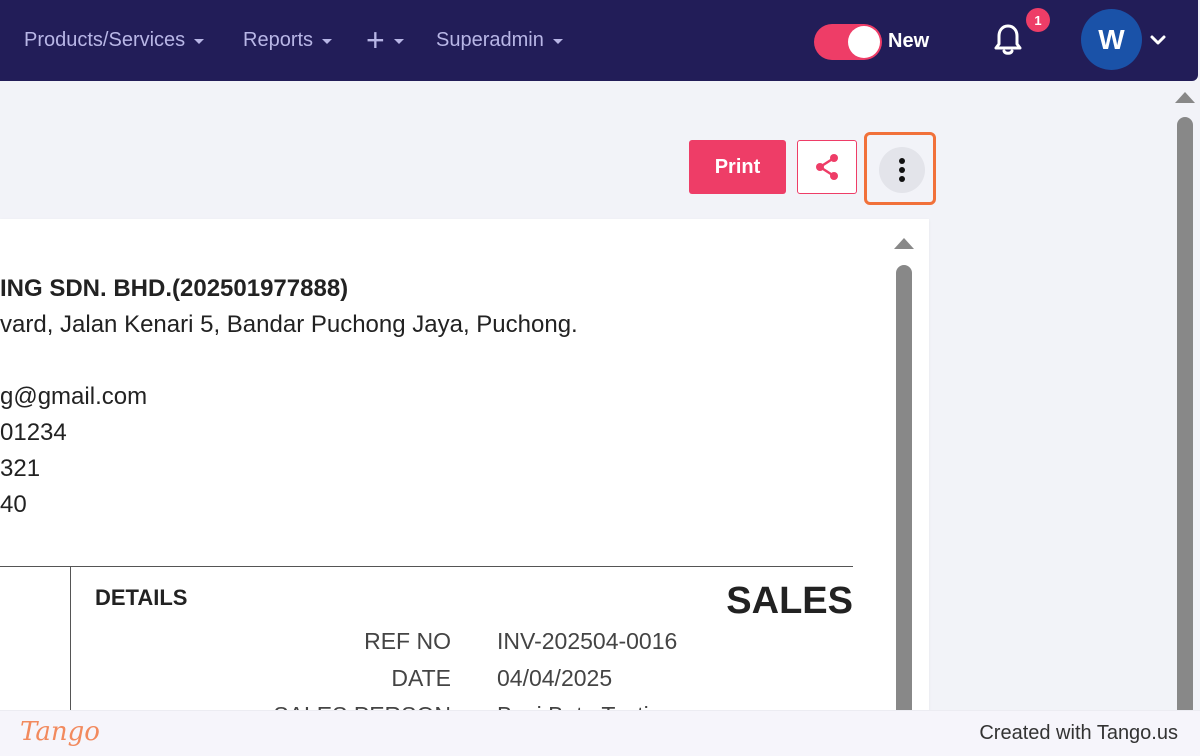 Image resolution: width=1200 pixels, height=756 pixels. I want to click on nav-products-services: Products/Services, so click(114, 40).